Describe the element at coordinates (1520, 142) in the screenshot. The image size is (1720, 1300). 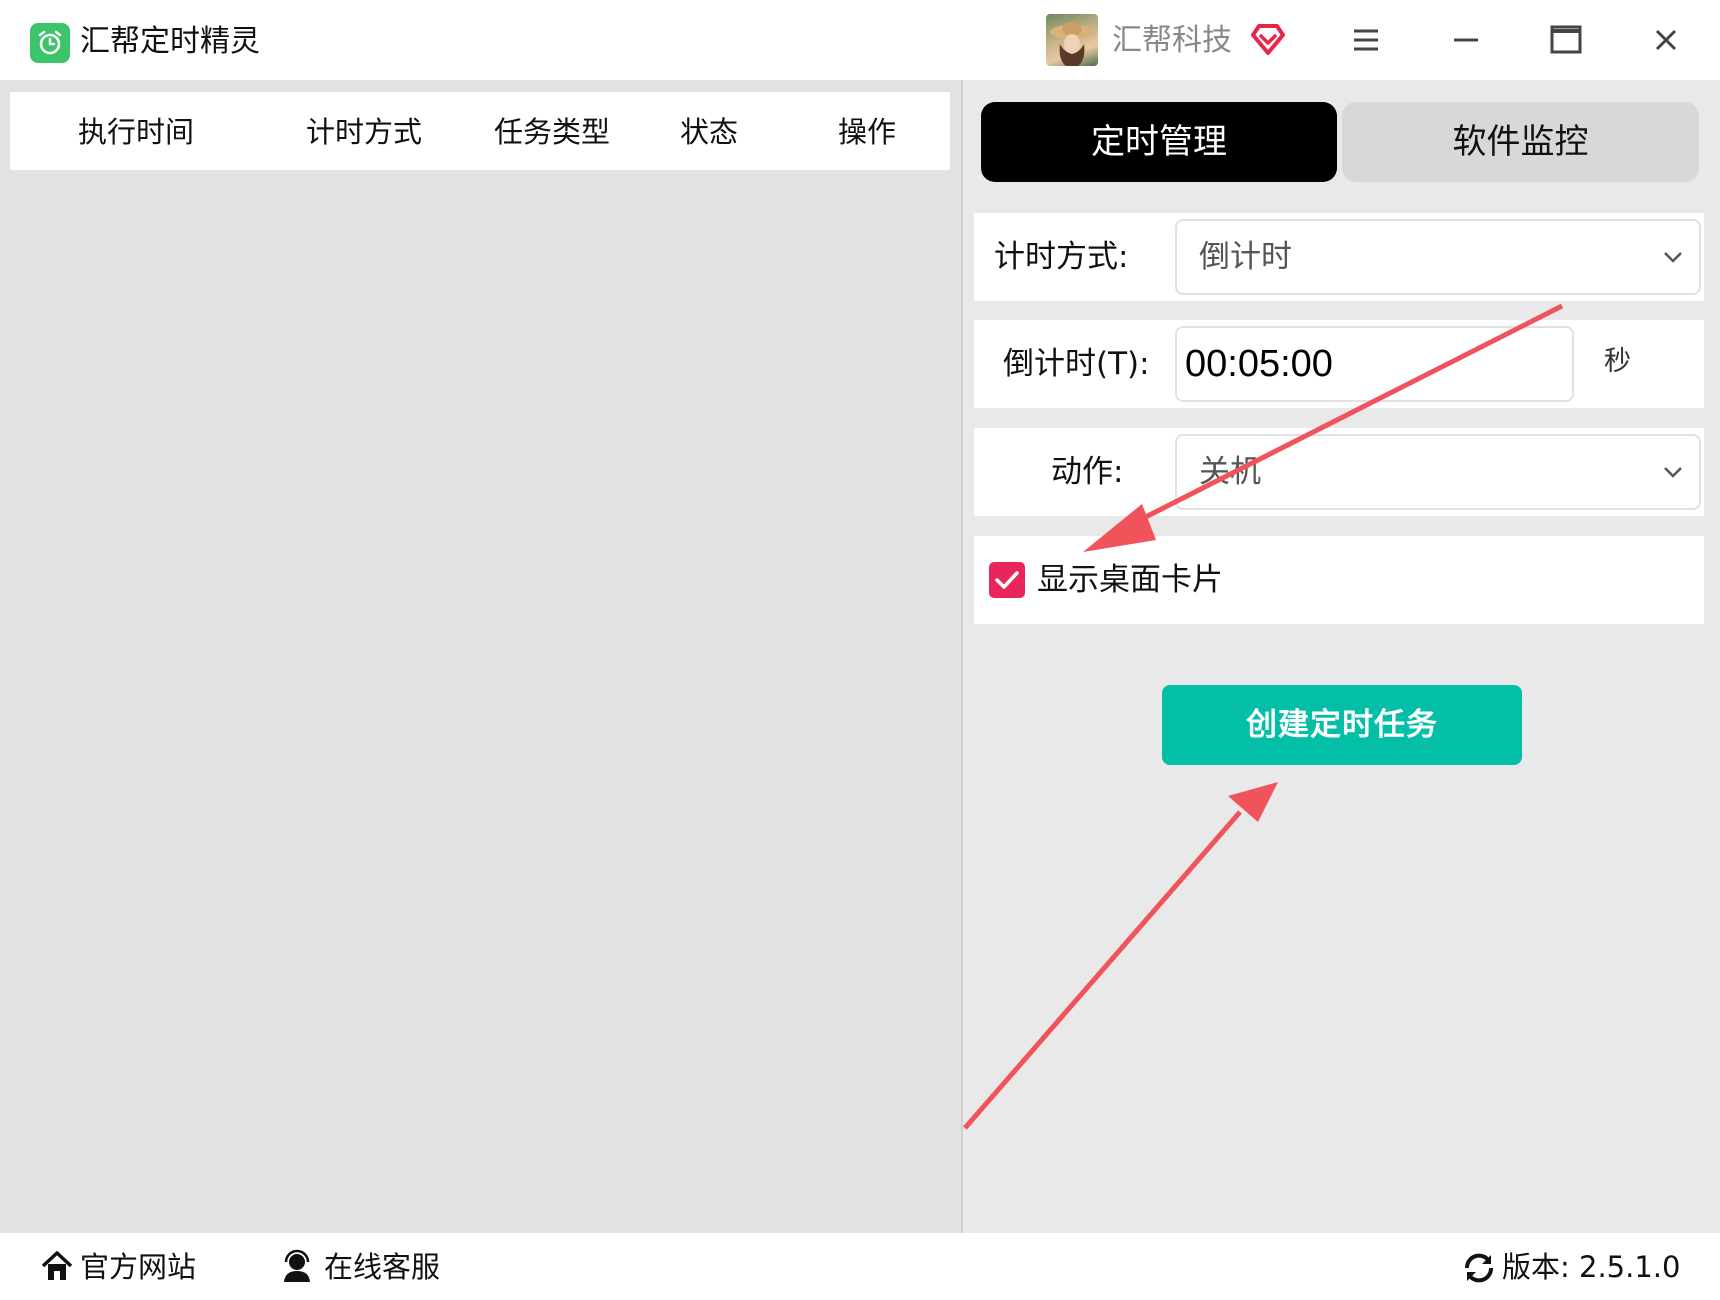
I see `tab-software-monitor: 软件监控` at that location.